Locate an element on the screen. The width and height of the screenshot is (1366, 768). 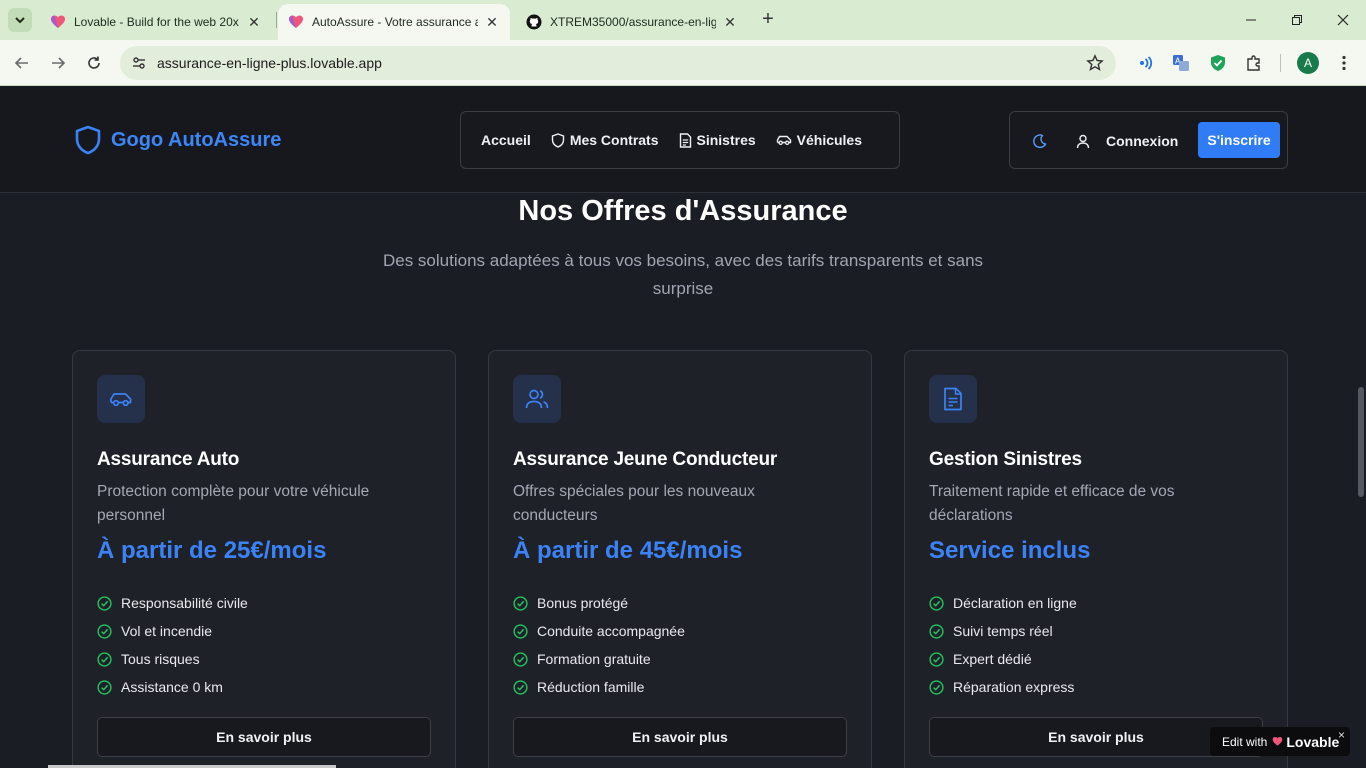
puzzle-icon is located at coordinates (1253, 63).